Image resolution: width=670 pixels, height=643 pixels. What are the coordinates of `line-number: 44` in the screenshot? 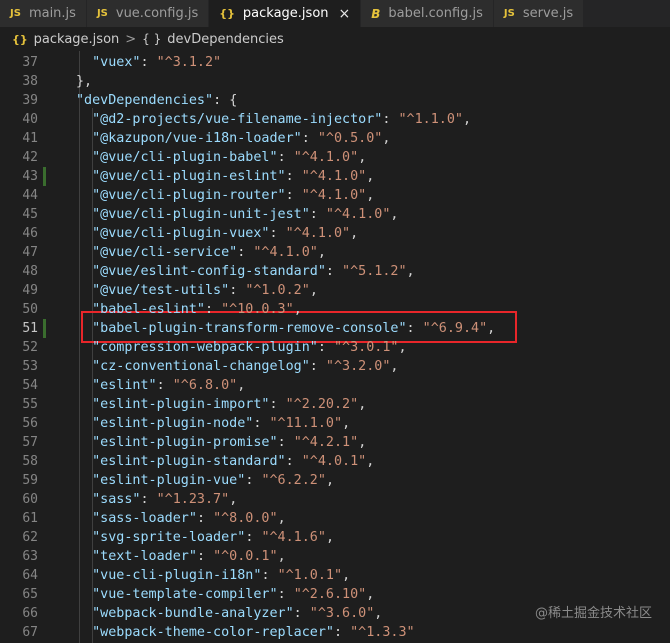 It's located at (30, 195).